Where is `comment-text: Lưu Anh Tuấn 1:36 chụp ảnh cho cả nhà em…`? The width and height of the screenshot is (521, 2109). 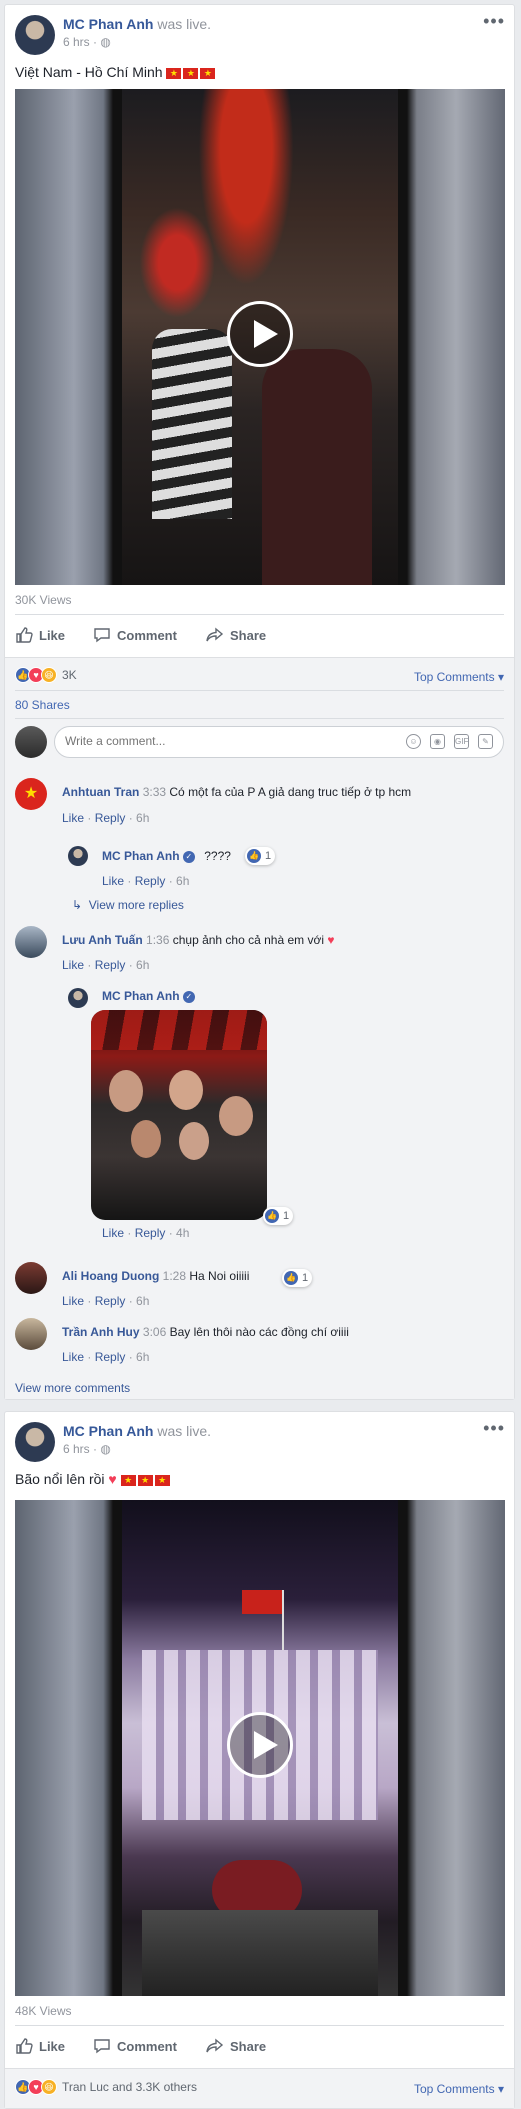
comment-text: Lưu Anh Tuấn 1:36 chụp ảnh cho cả nhà em… is located at coordinates (198, 940).